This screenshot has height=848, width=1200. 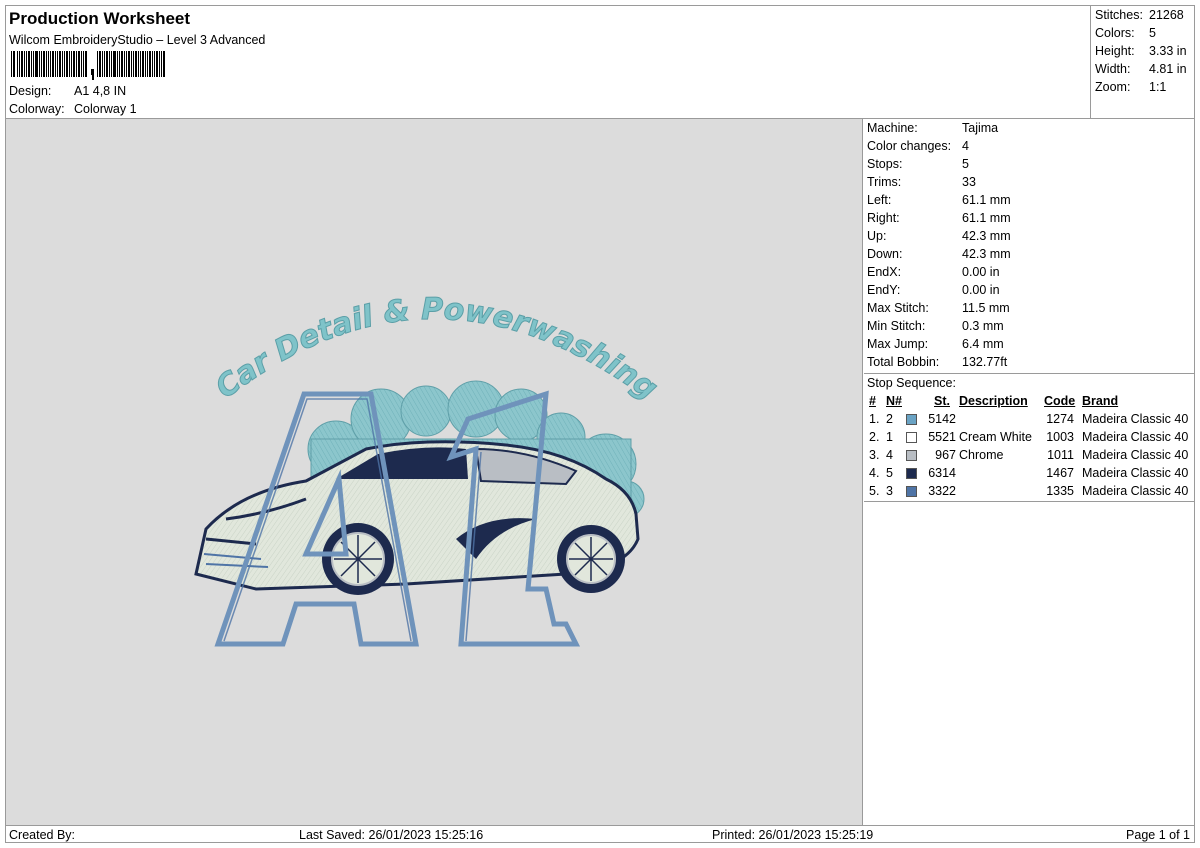 What do you see at coordinates (1152, 33) in the screenshot?
I see `colors-value: 5` at bounding box center [1152, 33].